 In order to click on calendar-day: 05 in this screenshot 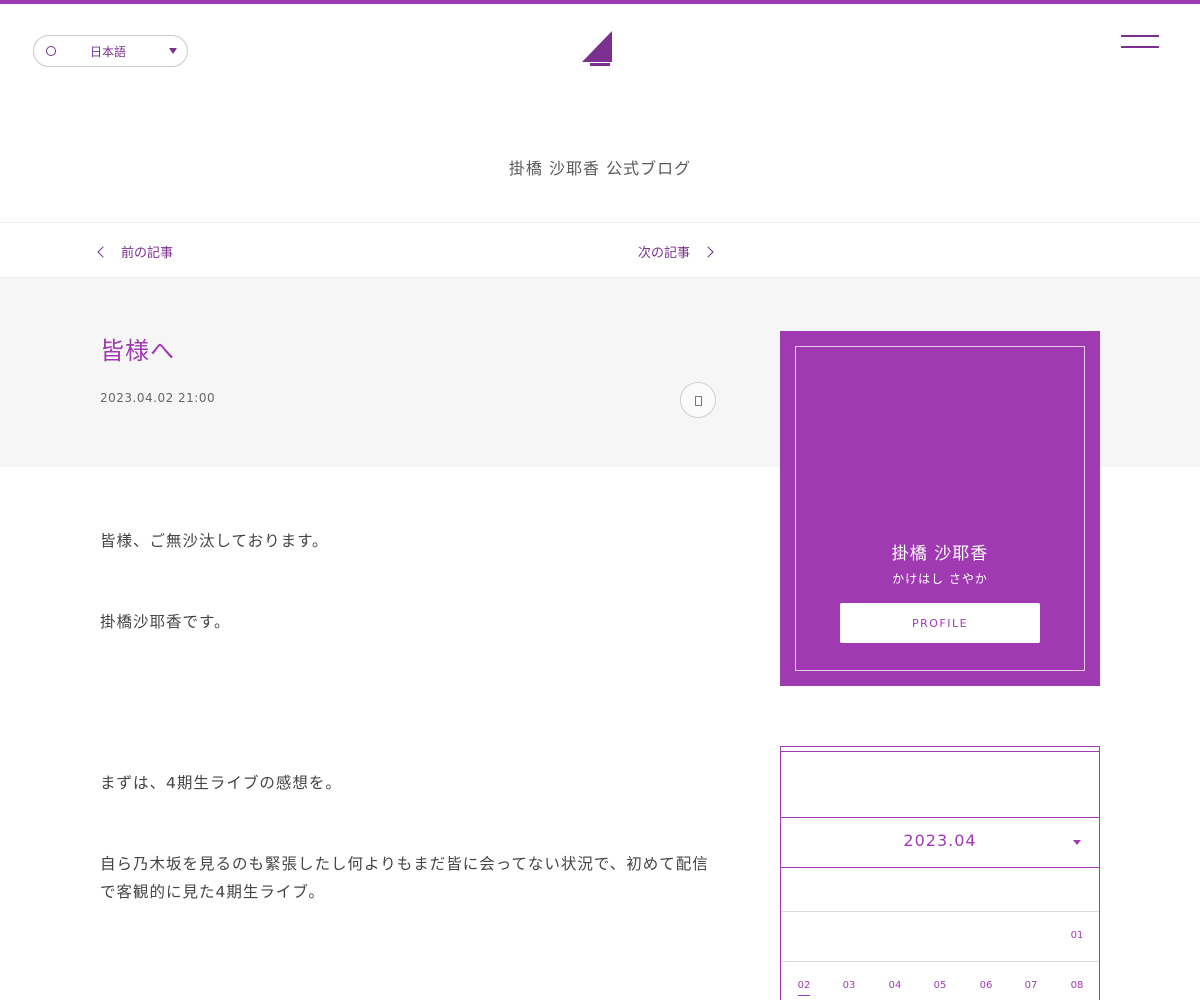, I will do `click(940, 985)`.